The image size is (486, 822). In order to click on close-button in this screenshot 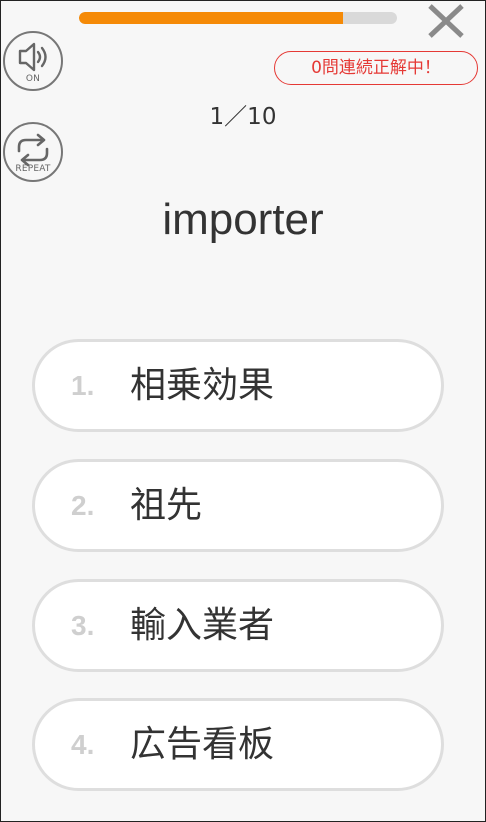, I will do `click(446, 21)`.